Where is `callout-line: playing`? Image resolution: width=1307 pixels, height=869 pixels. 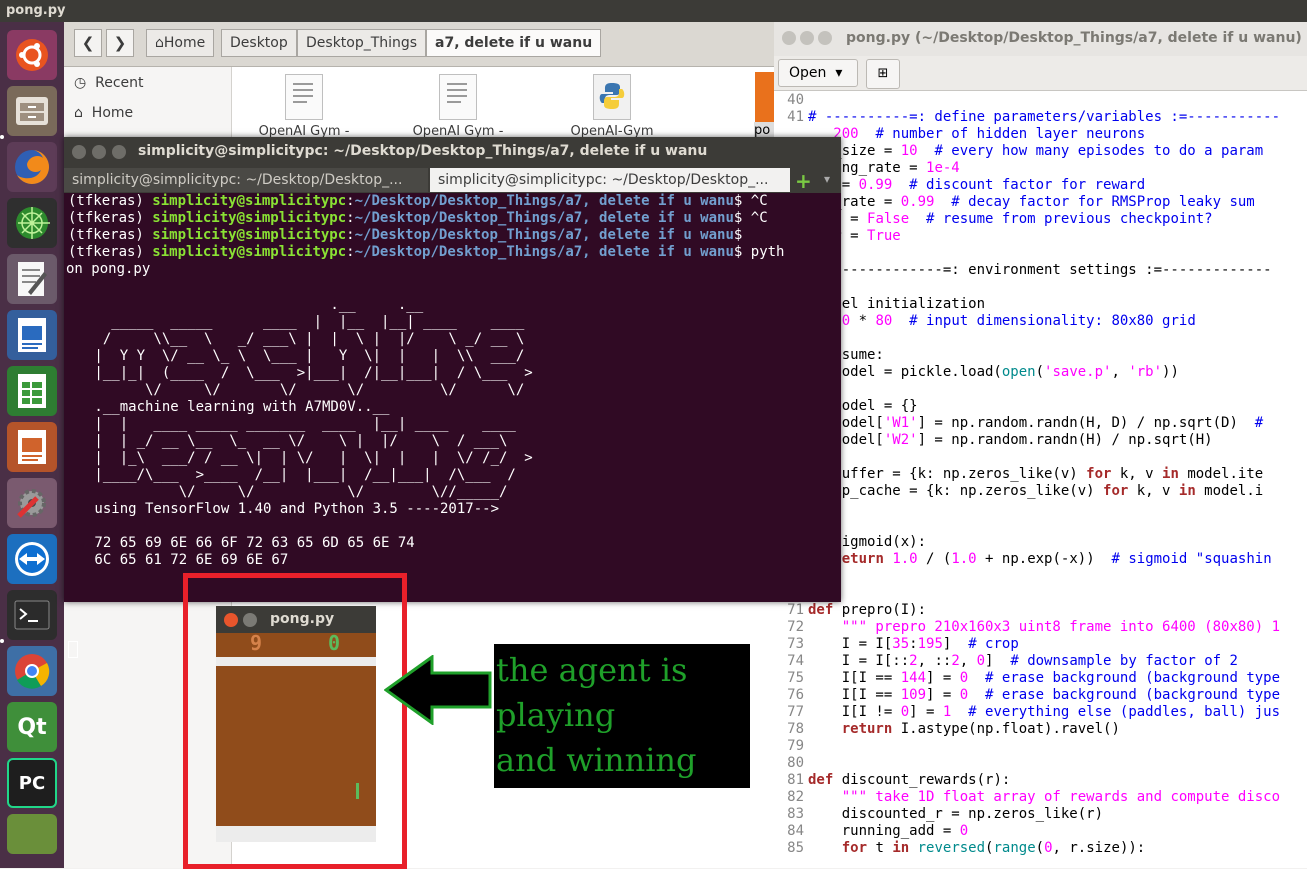
callout-line: playing is located at coordinates (556, 715).